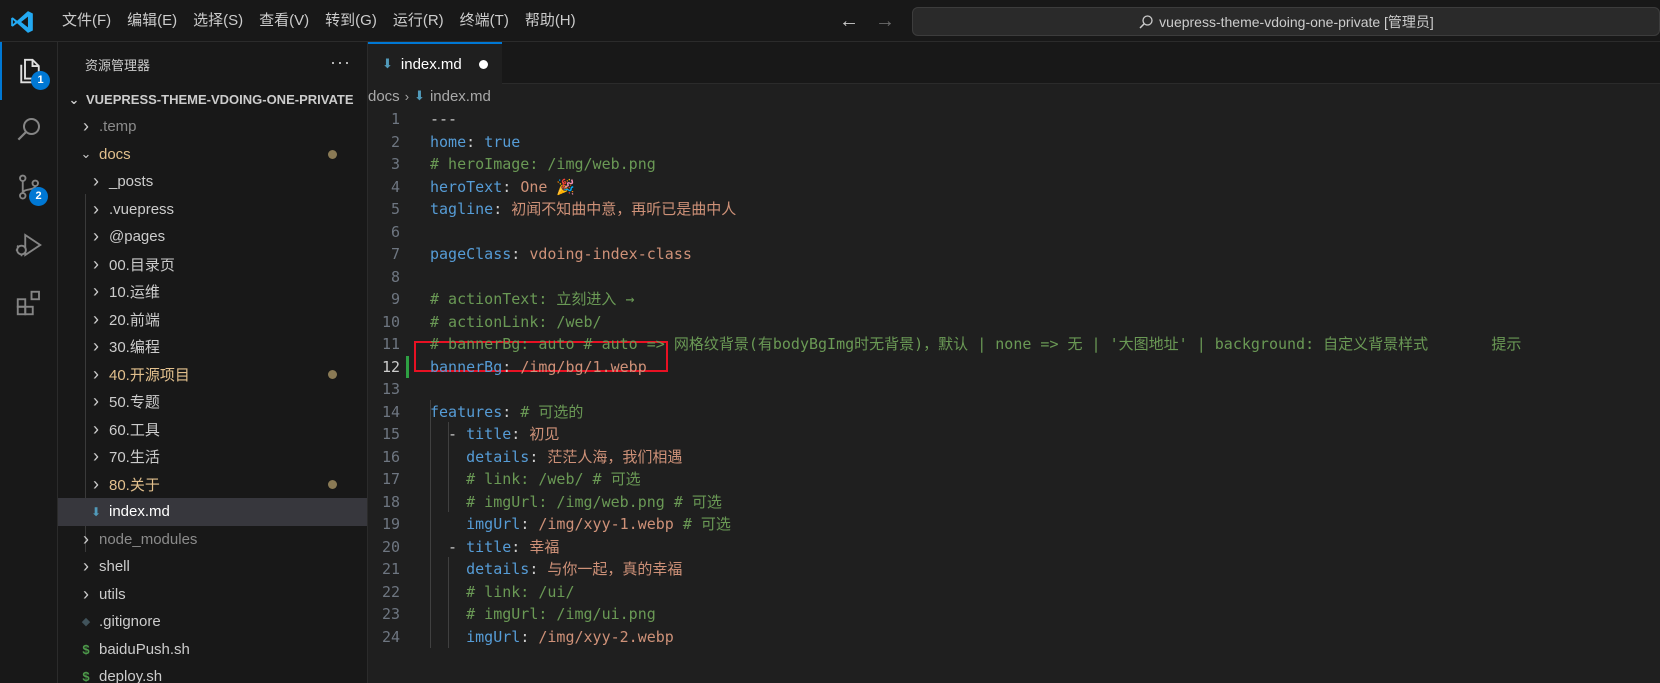 This screenshot has width=1660, height=683. Describe the element at coordinates (556, 457) in the screenshot. I see `line-text: details: 茫茫人海，我们相遇` at that location.